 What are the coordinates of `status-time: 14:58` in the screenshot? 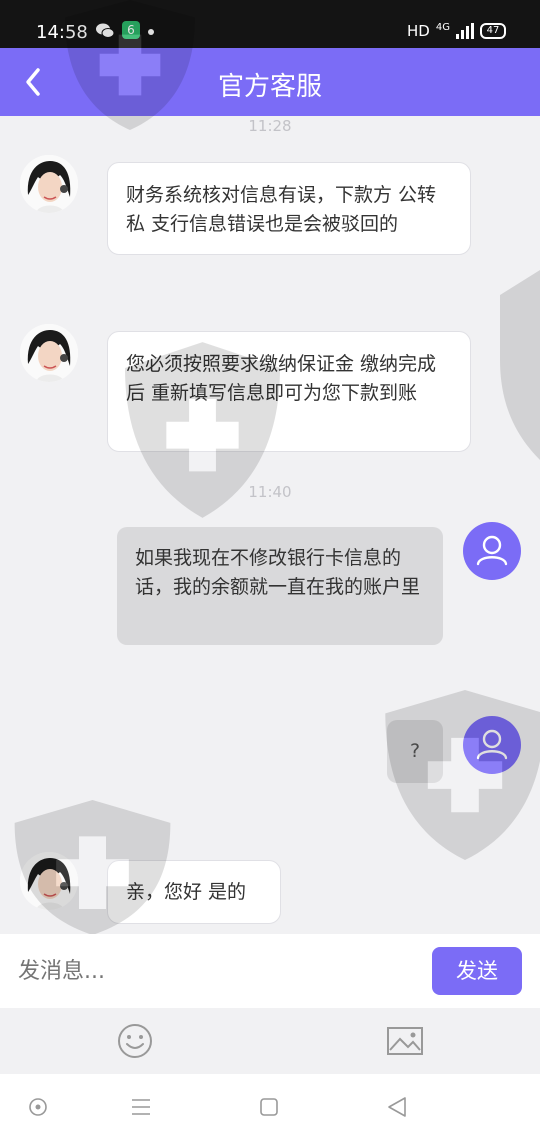 It's located at (62, 32).